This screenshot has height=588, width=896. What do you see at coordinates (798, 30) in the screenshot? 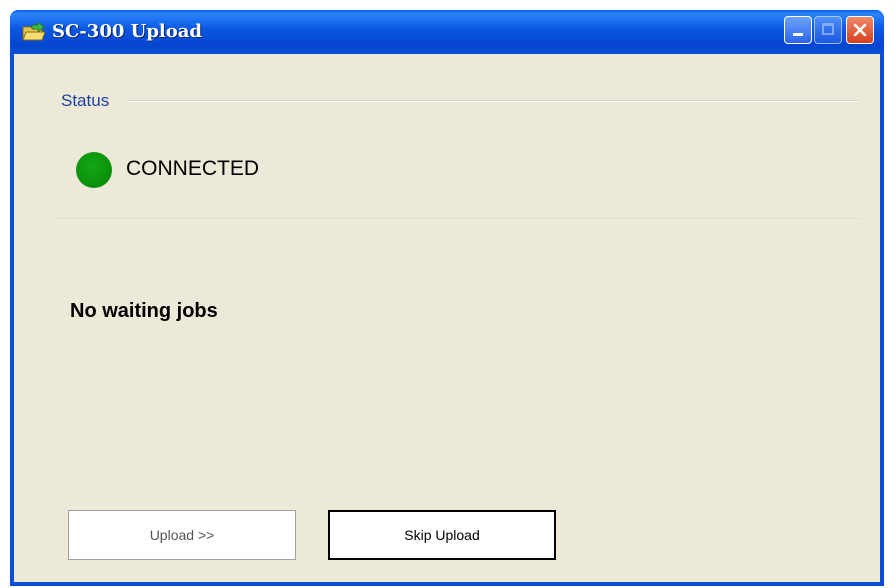
I see `minimize-button` at bounding box center [798, 30].